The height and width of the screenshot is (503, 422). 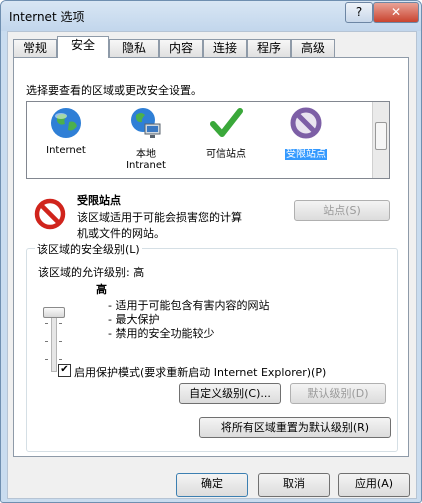 What do you see at coordinates (159, 217) in the screenshot?
I see `selected-zone-desc-1: 该区域适用于可能会损害您的计算` at bounding box center [159, 217].